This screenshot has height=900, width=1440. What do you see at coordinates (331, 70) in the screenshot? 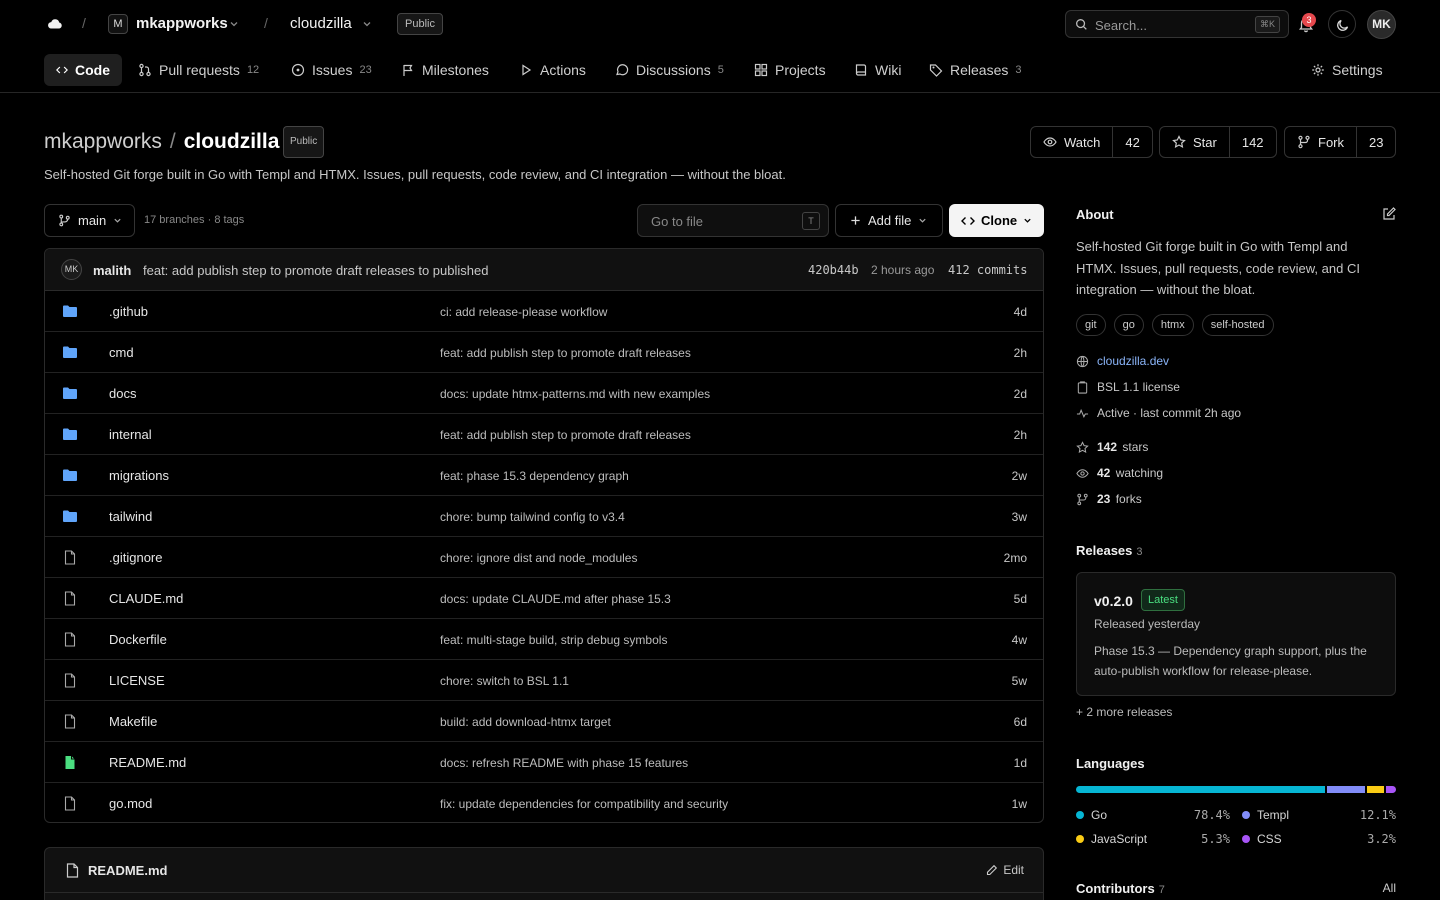
I see `tab-issues: Issues 23` at bounding box center [331, 70].